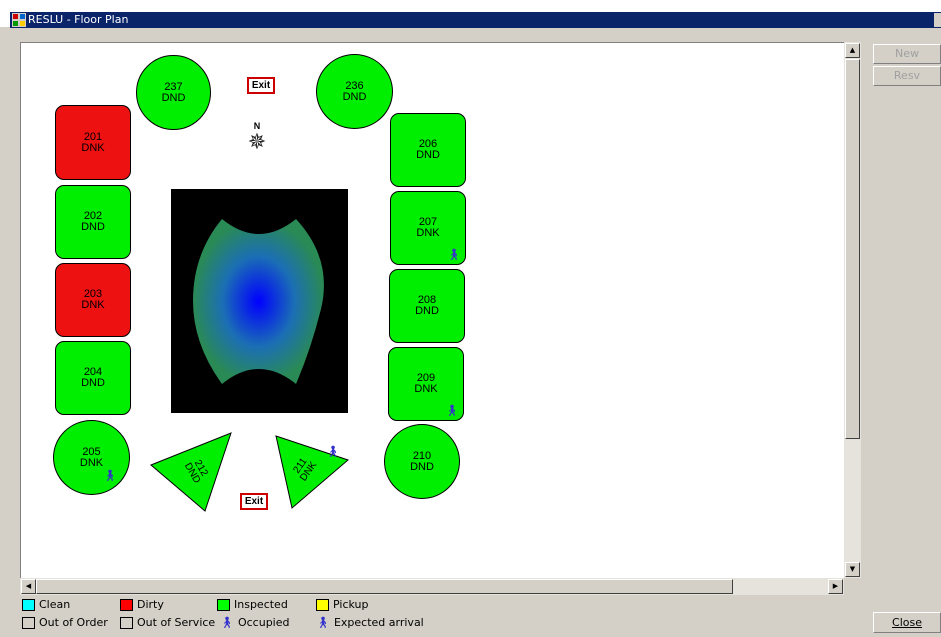  I want to click on room-number: 201, so click(93, 136).